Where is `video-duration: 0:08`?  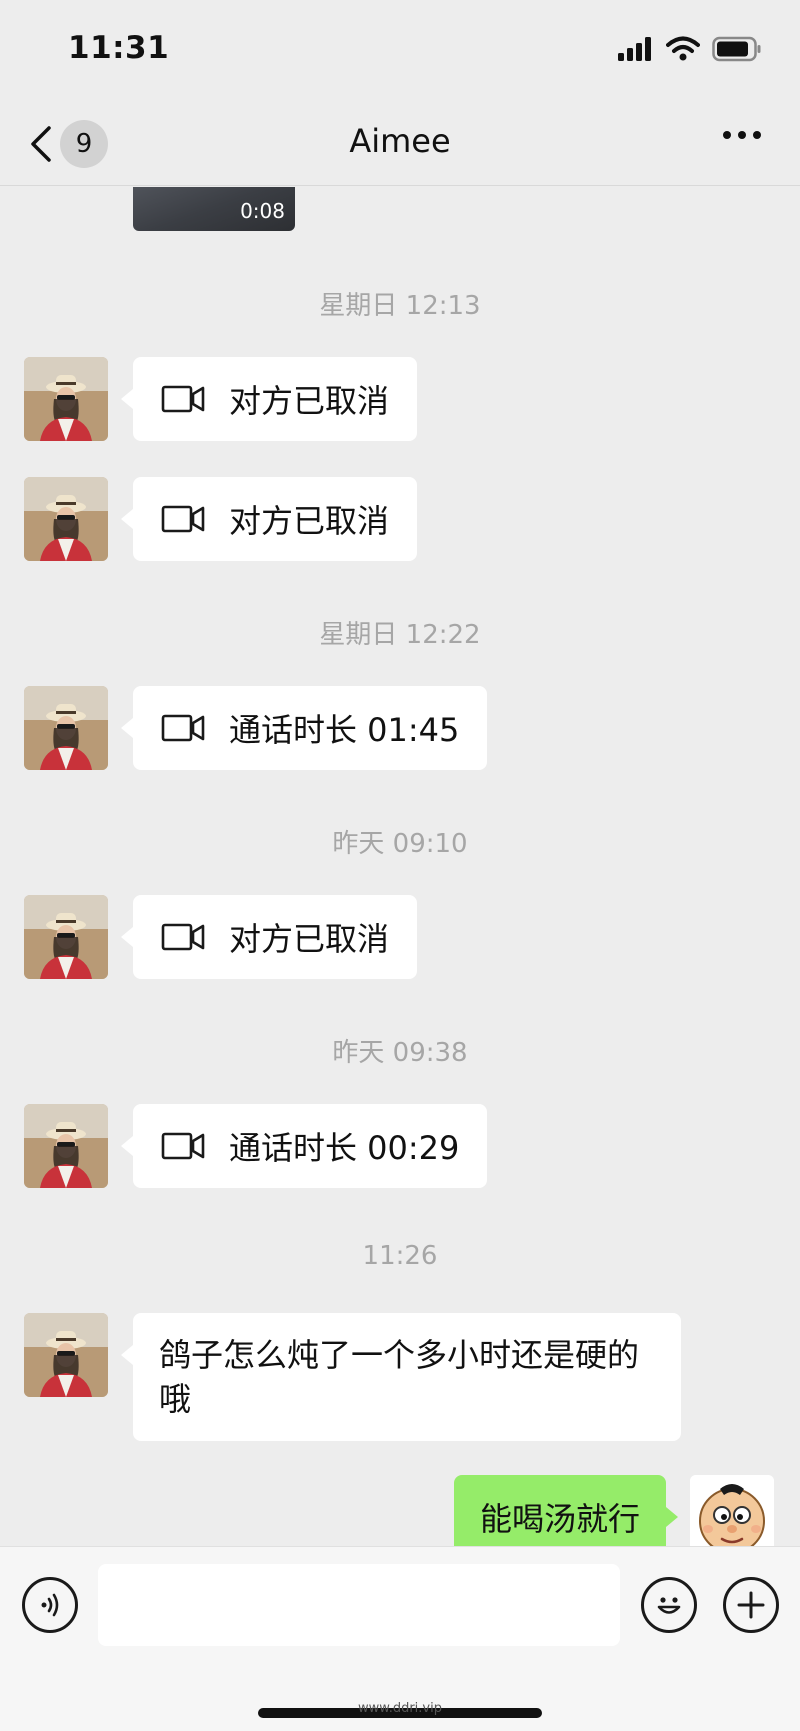
video-duration: 0:08 is located at coordinates (262, 211).